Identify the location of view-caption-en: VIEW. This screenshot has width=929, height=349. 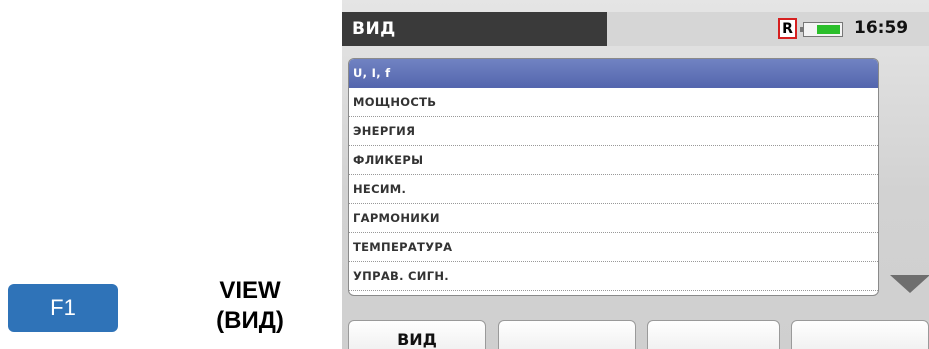
(250, 290).